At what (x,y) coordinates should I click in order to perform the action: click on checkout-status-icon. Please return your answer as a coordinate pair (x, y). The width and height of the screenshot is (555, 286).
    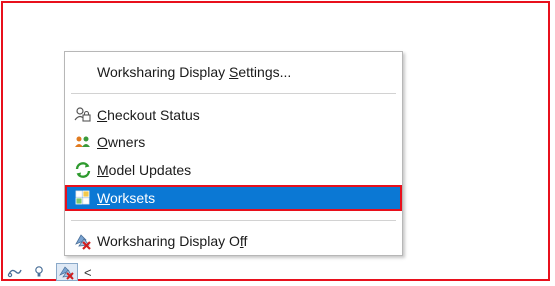
    Looking at the image, I should click on (83, 115).